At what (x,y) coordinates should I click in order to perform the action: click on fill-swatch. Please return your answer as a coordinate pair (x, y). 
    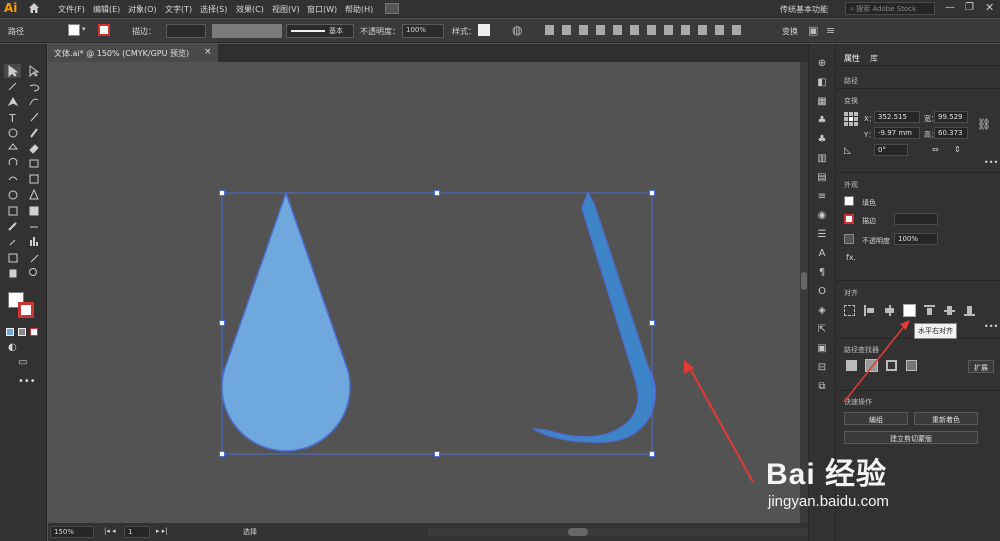
    Looking at the image, I should click on (74, 30).